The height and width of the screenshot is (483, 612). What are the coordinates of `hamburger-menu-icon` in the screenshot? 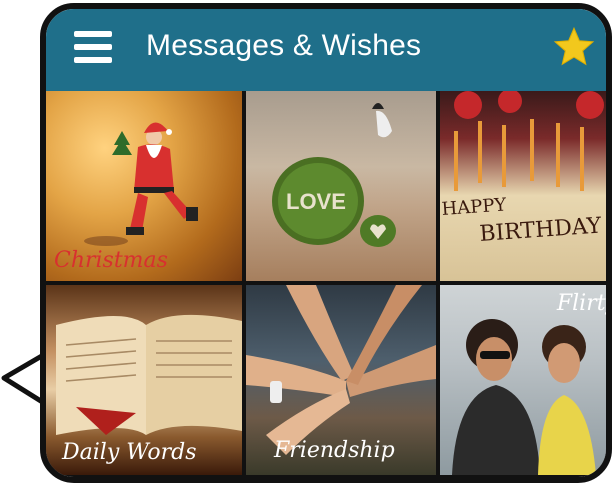 It's located at (93, 50).